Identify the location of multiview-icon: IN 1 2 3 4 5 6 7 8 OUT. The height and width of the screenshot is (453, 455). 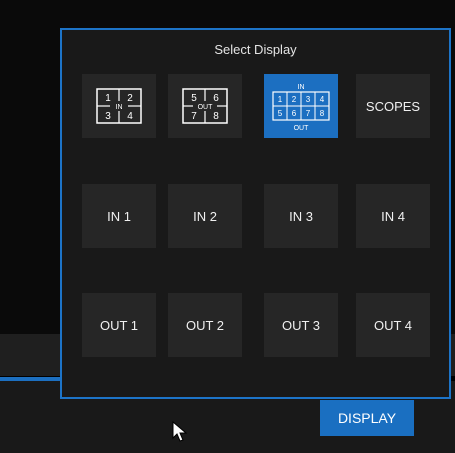
(301, 108).